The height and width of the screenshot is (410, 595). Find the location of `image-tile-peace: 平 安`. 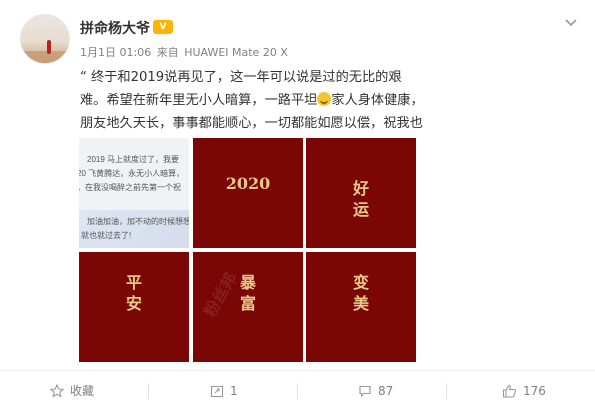

image-tile-peace: 平 安 is located at coordinates (134, 307).